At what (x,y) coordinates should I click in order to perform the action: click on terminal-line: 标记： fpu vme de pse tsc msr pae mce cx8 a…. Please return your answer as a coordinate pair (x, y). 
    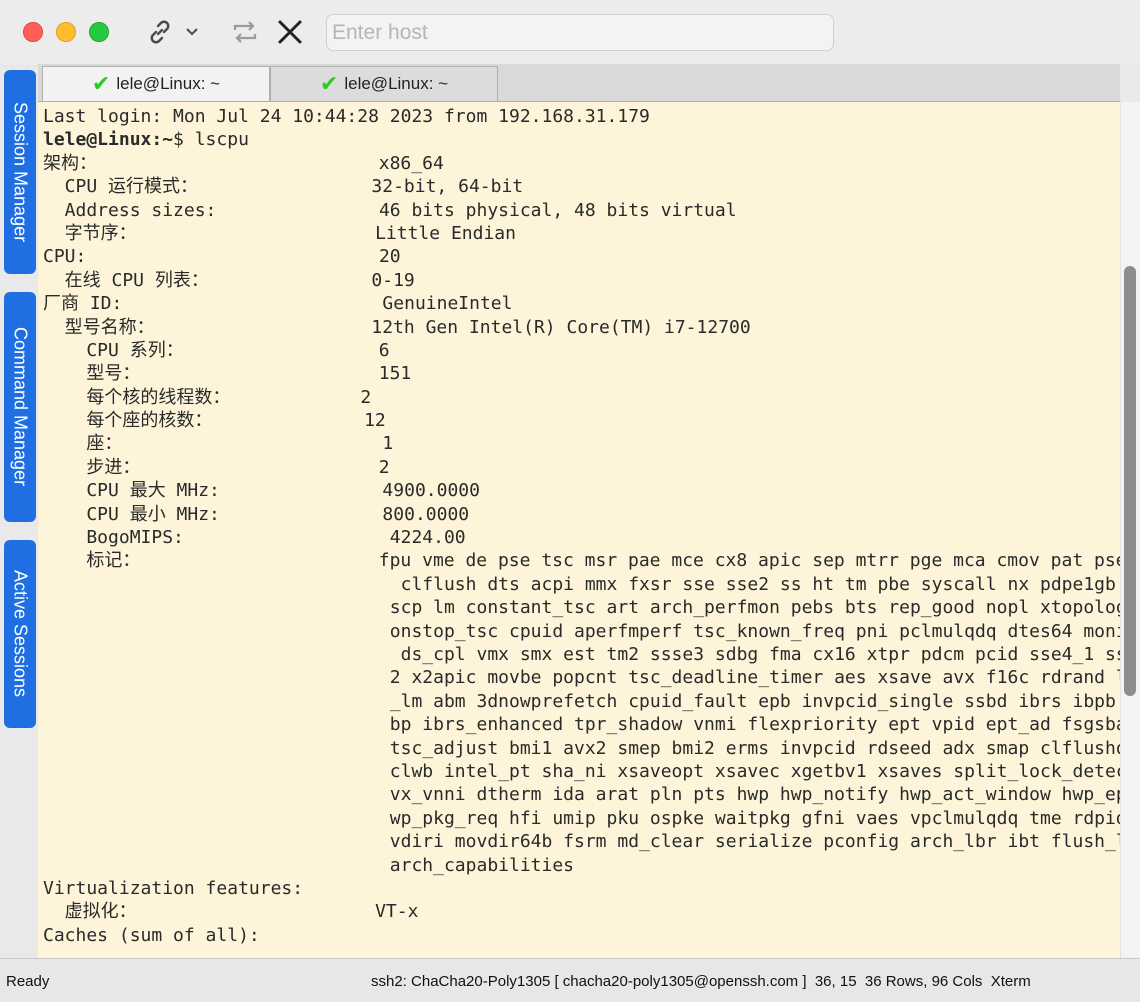
    Looking at the image, I should click on (581, 561).